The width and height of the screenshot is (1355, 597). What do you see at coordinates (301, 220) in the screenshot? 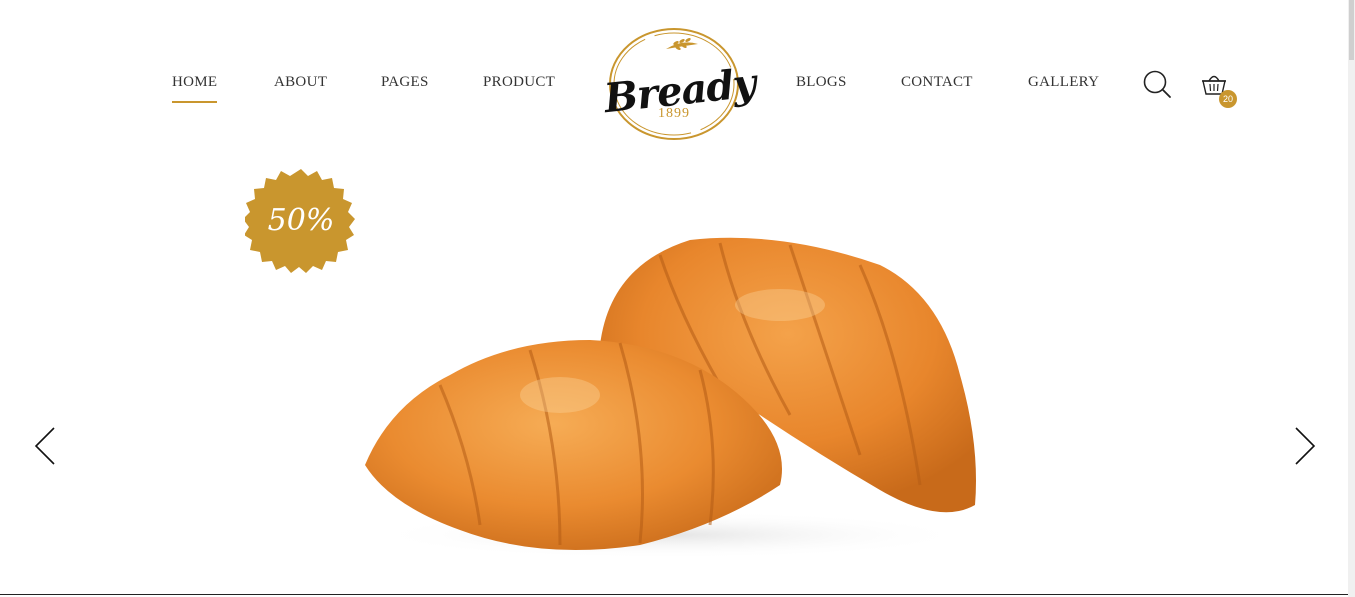
I see `discount-badge-text: 50%` at bounding box center [301, 220].